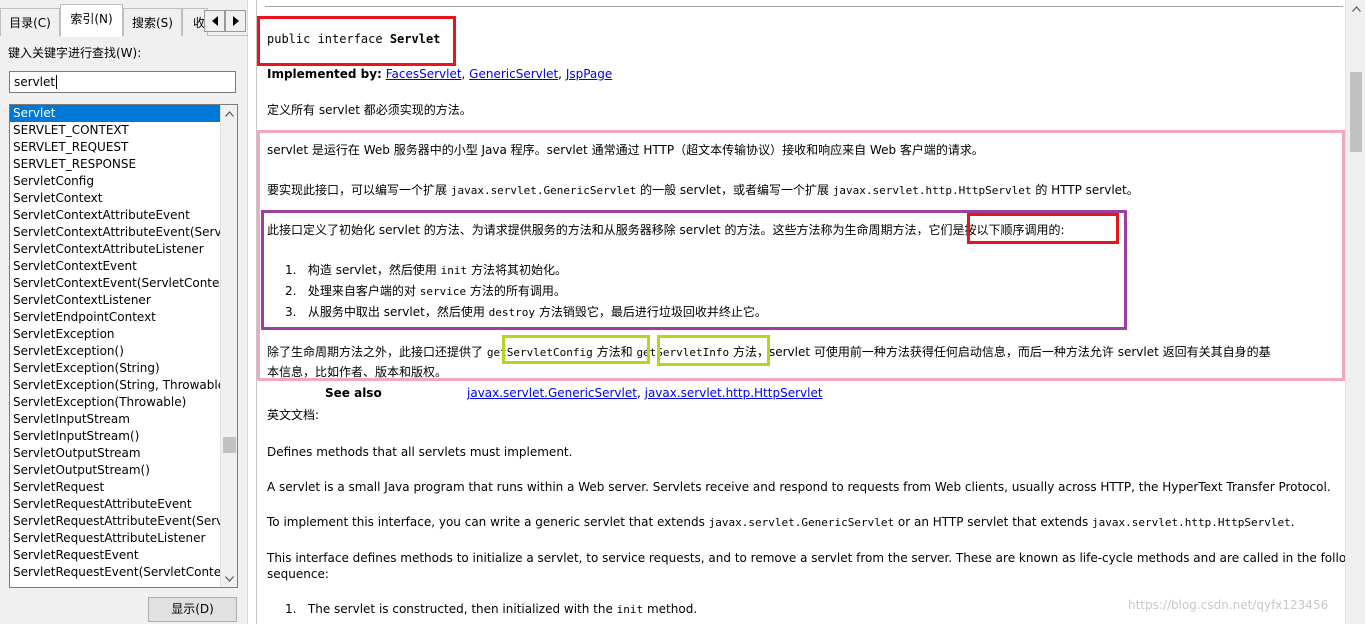 This screenshot has height=624, width=1365. Describe the element at coordinates (115, 487) in the screenshot. I see `index-list-item: ServletRequest` at that location.